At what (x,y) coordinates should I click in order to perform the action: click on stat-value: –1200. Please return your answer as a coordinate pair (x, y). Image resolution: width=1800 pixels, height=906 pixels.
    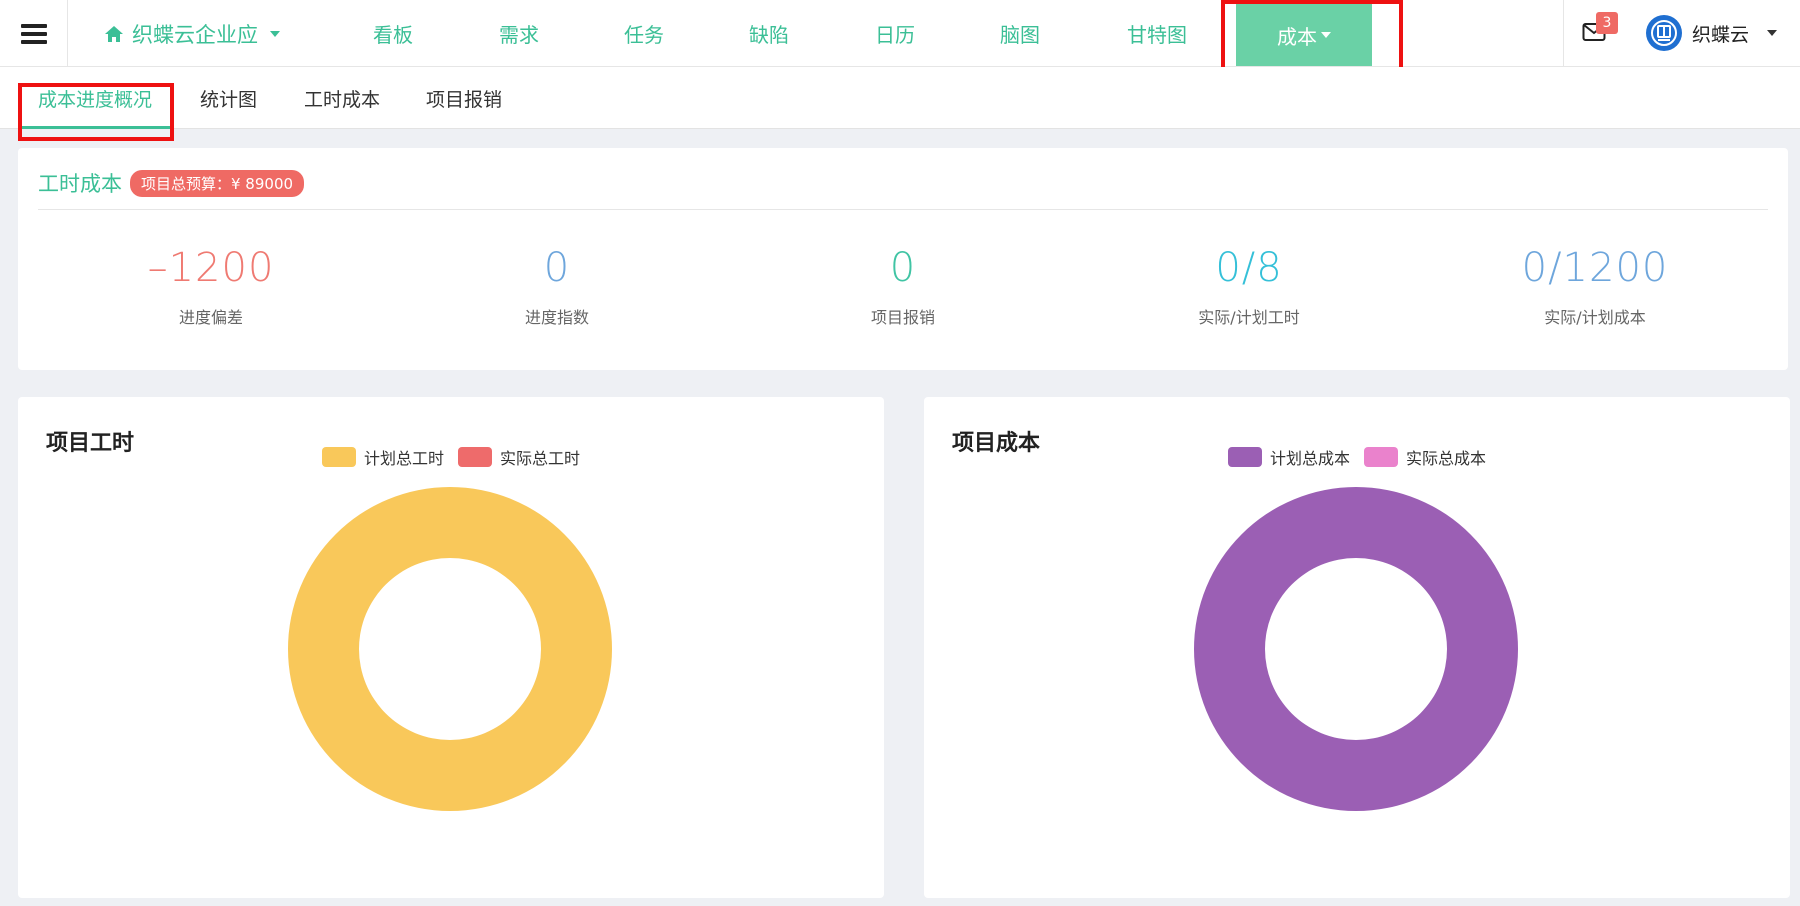
    Looking at the image, I should click on (211, 268).